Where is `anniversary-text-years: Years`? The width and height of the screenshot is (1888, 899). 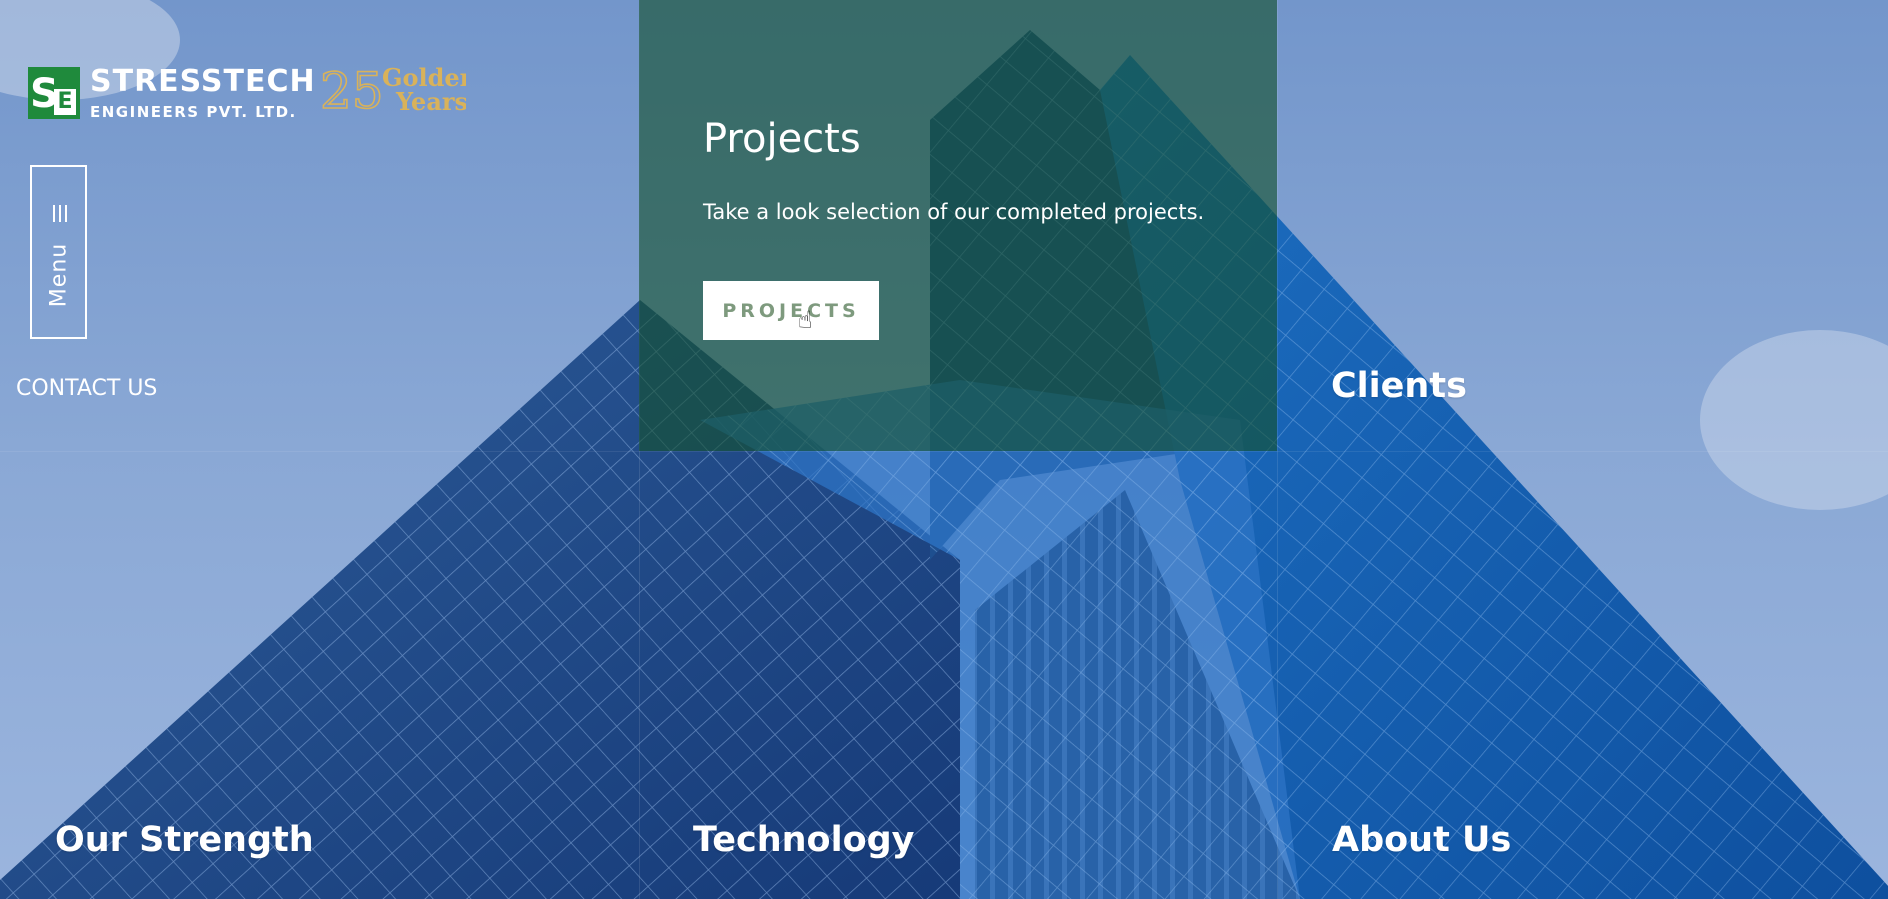
anniversary-text-years: Years is located at coordinates (430, 101).